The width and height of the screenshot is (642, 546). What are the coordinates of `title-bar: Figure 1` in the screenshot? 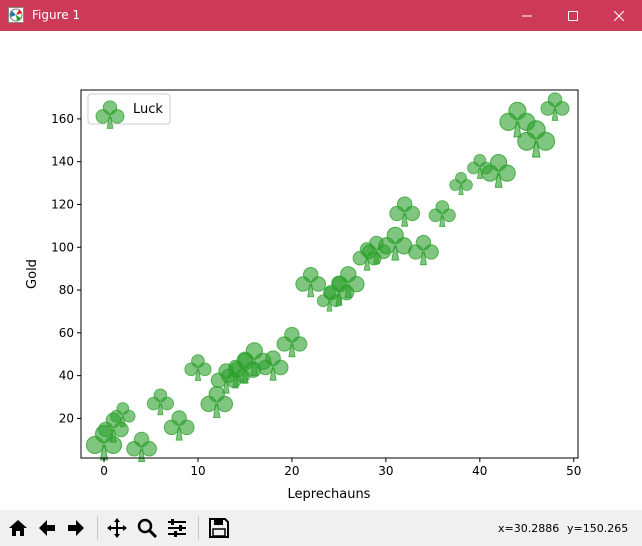 It's located at (321, 15).